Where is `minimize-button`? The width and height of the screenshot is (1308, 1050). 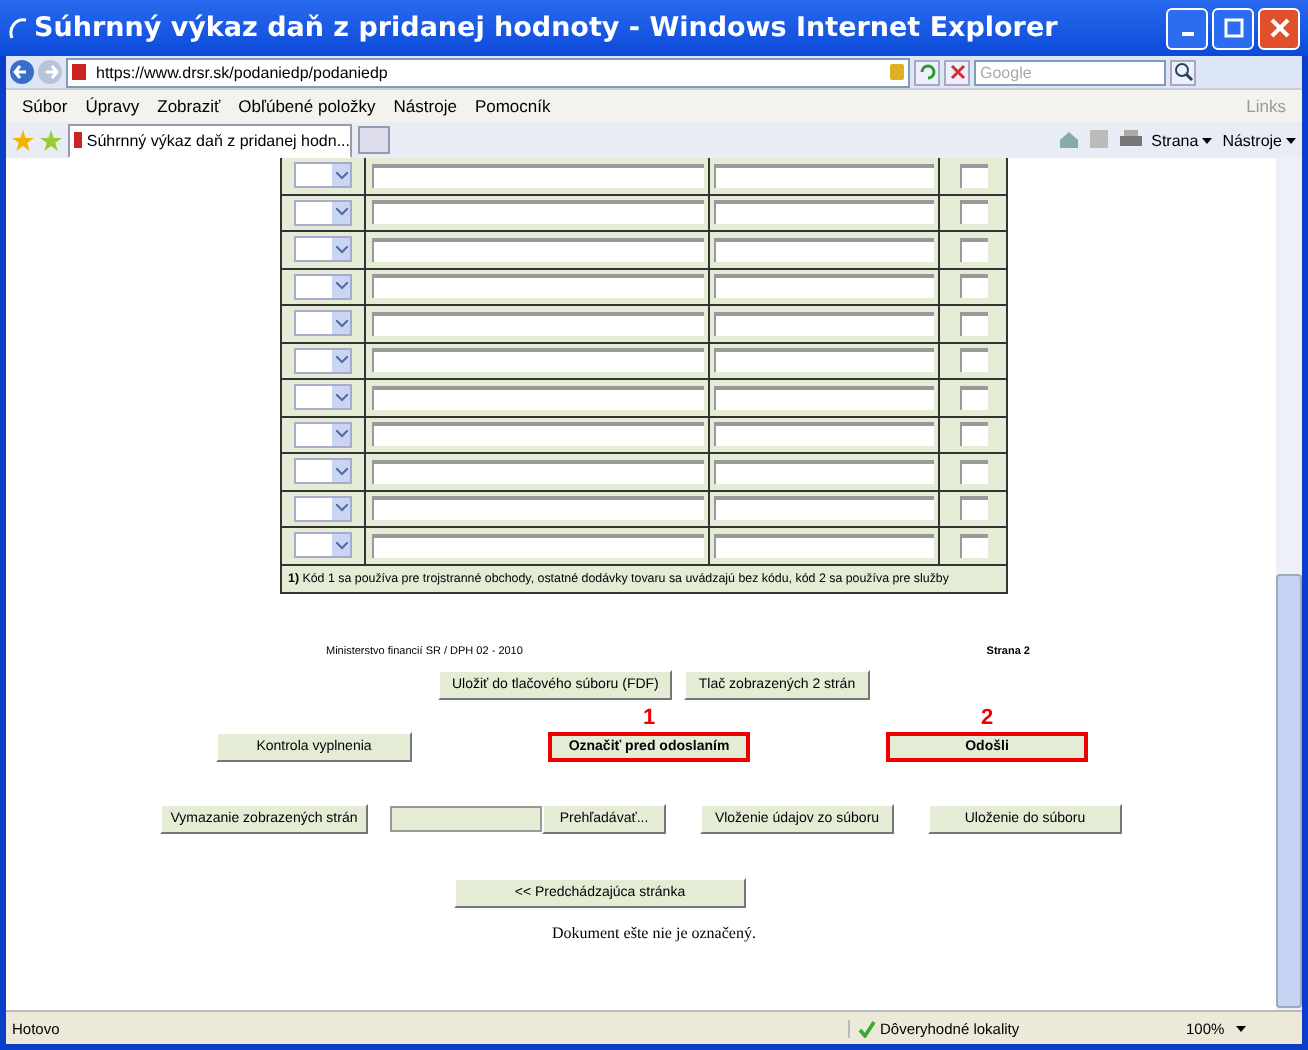
minimize-button is located at coordinates (1187, 28).